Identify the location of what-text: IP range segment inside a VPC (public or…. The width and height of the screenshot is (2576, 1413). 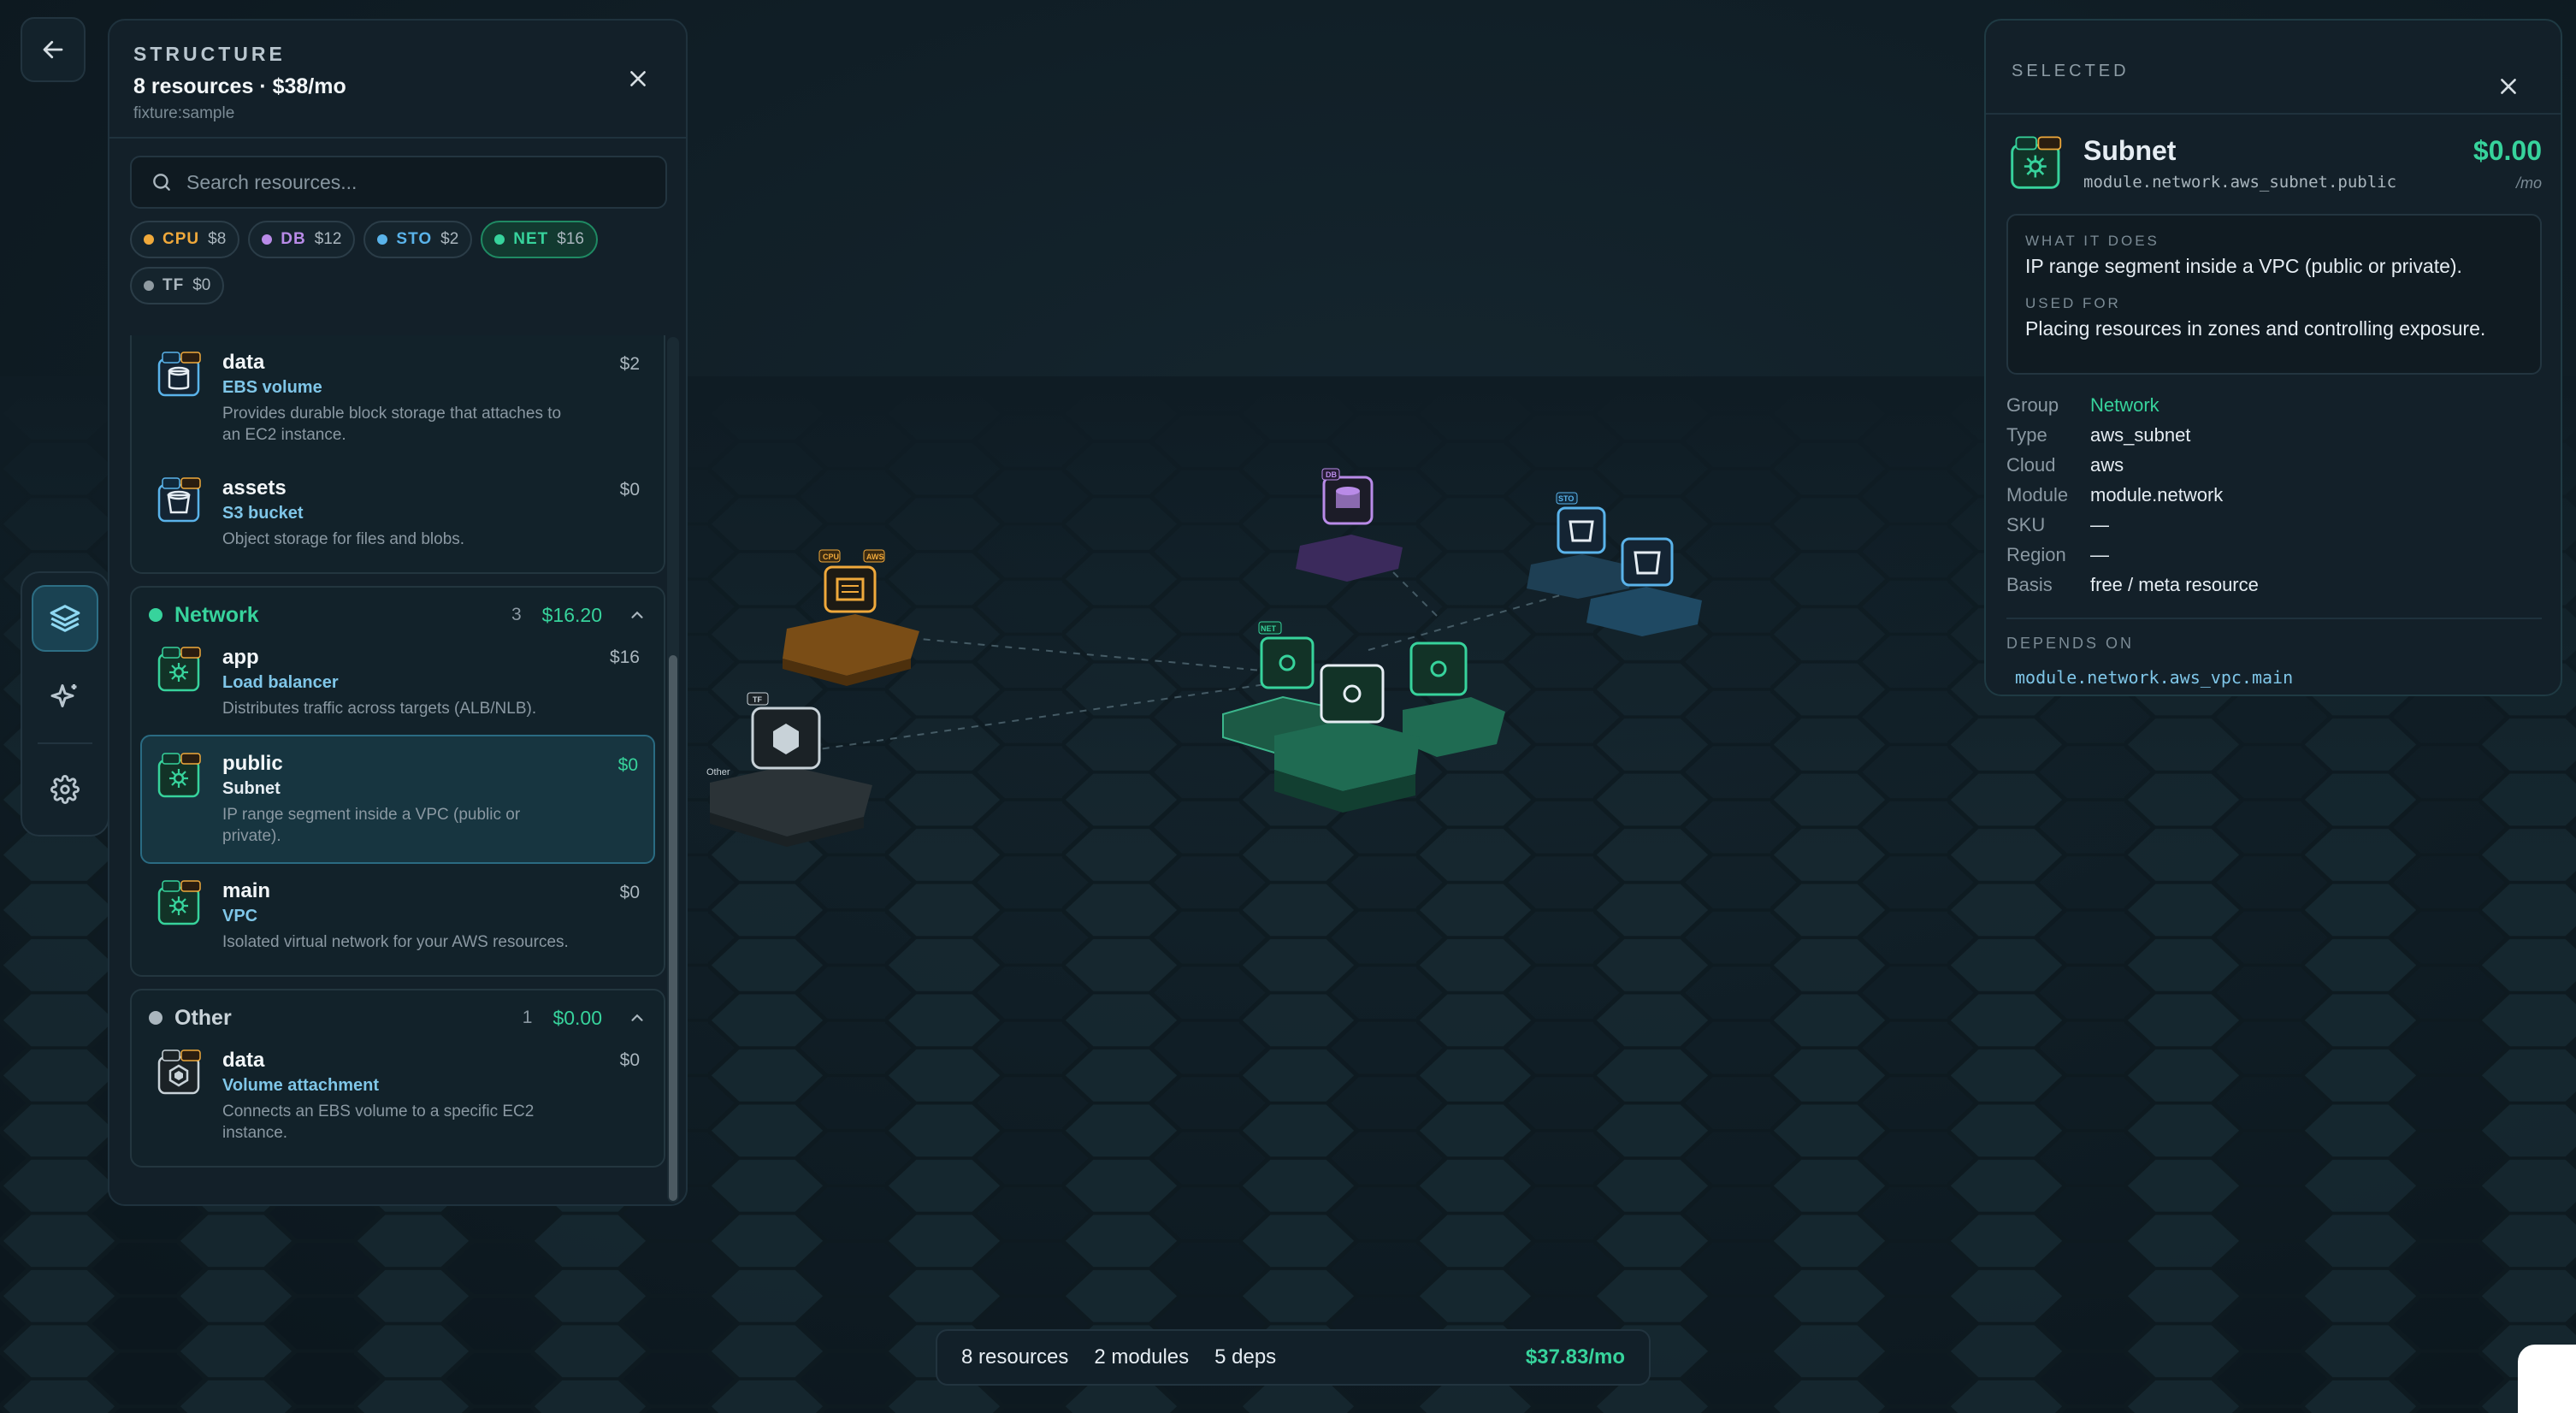
(2243, 266).